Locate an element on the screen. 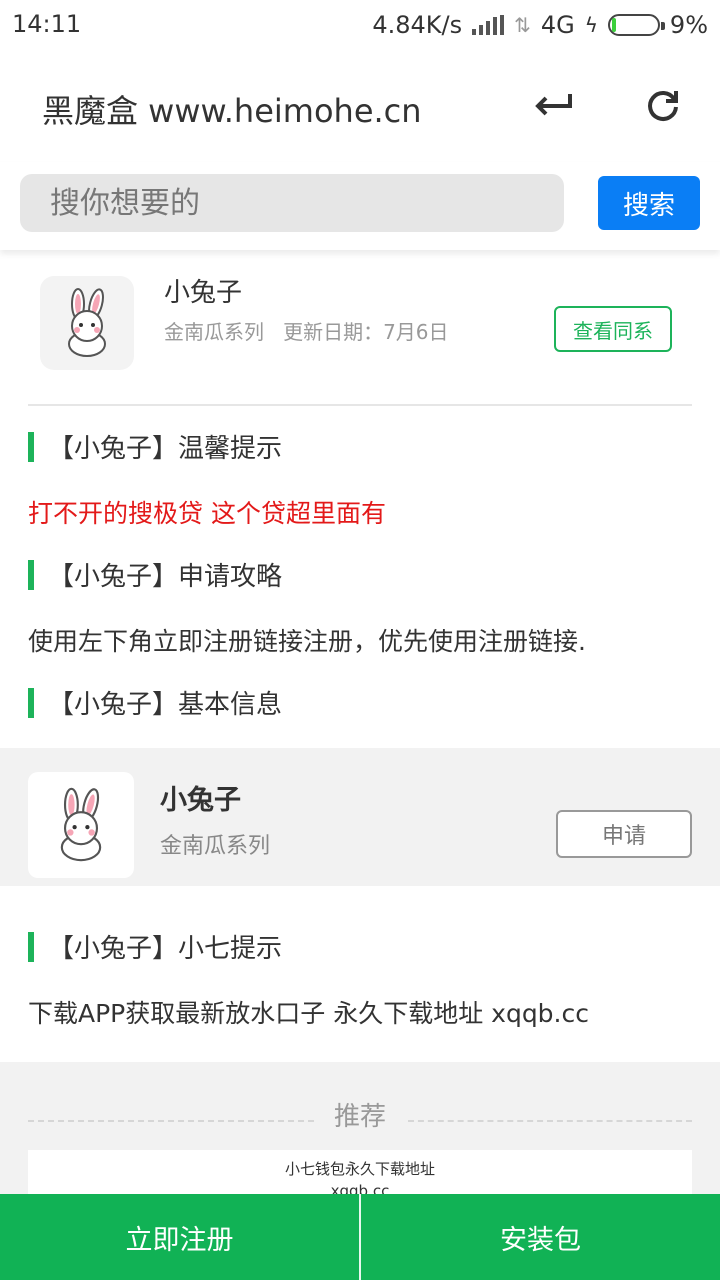 This screenshot has height=1280, width=720. page-title: 黑魔盒 www.heimohe.cn is located at coordinates (232, 111).